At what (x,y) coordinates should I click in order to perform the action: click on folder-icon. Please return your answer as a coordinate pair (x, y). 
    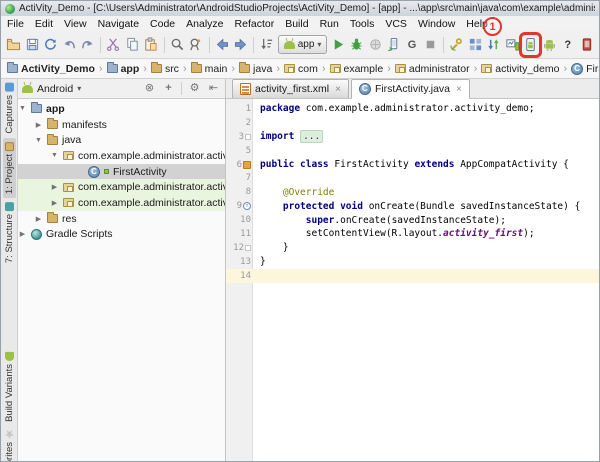
    Looking at the image, I should click on (156, 67).